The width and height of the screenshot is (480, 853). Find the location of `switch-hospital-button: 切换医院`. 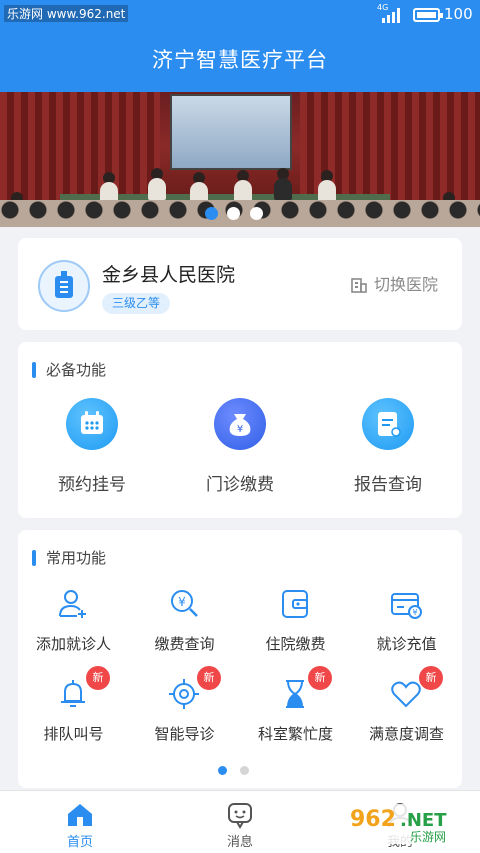

switch-hospital-button: 切换医院 is located at coordinates (400, 285).